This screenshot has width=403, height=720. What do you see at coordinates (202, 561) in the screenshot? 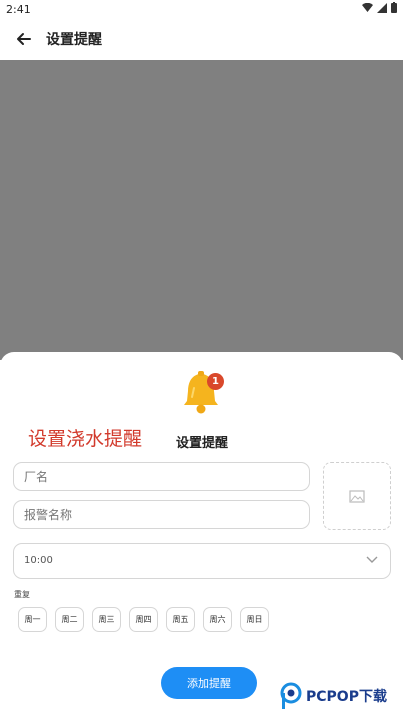
I see `time-select: 10:00` at bounding box center [202, 561].